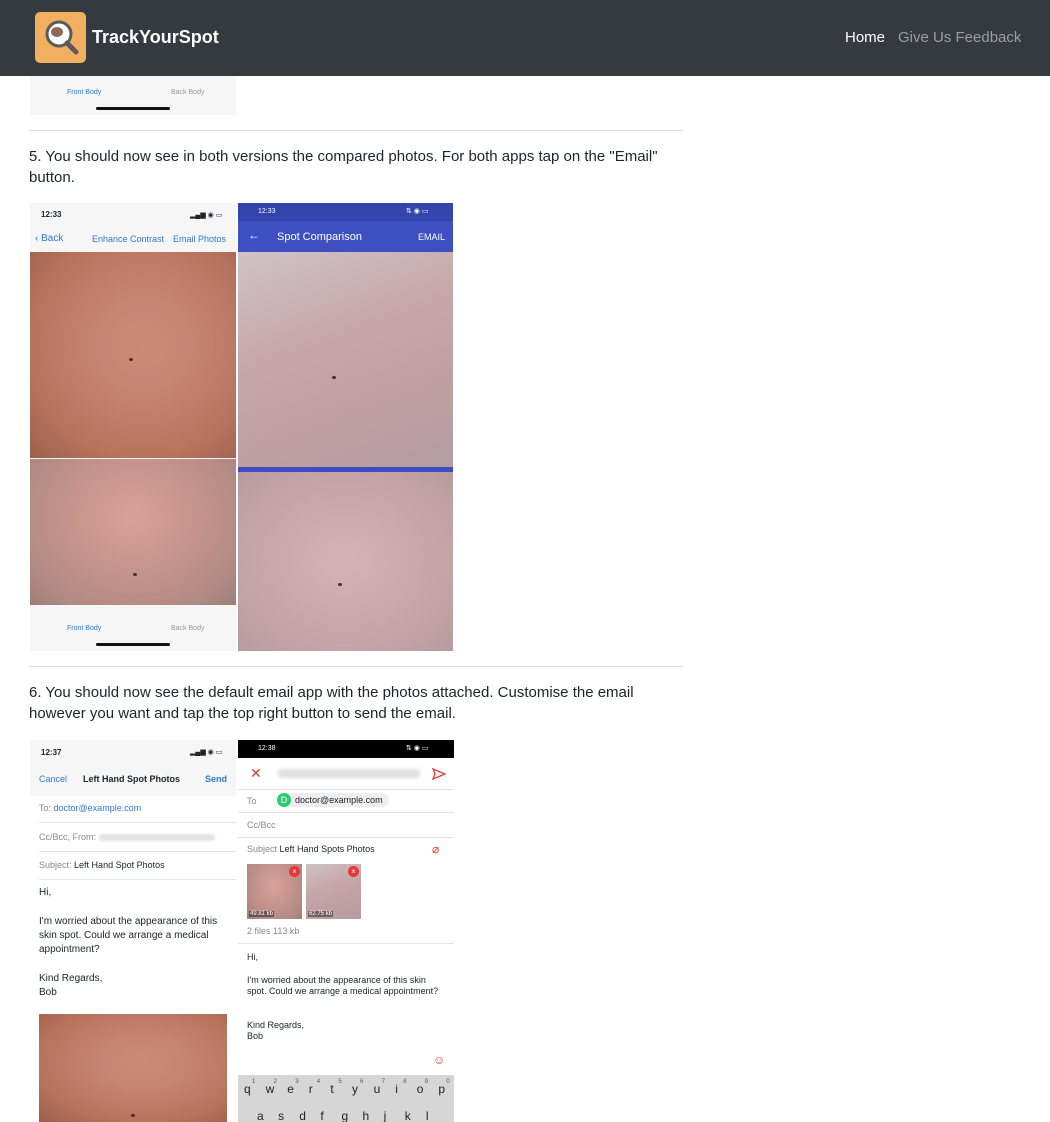 The width and height of the screenshot is (1050, 1122). Describe the element at coordinates (377, 1089) in the screenshot. I see `keyboard-key-u: u` at that location.